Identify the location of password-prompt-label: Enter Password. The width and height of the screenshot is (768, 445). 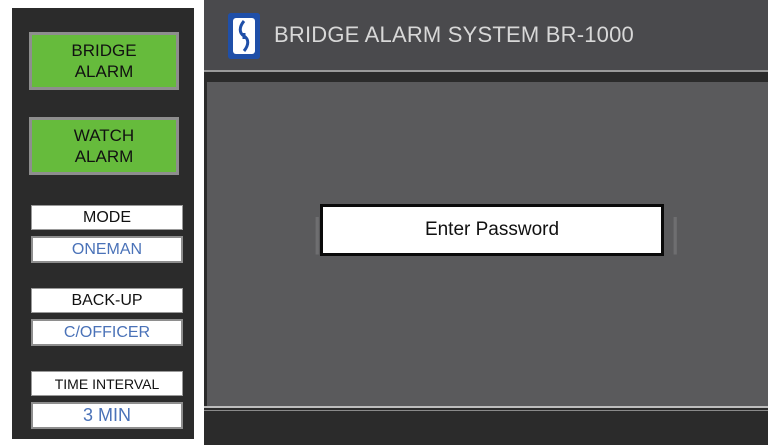
(492, 229).